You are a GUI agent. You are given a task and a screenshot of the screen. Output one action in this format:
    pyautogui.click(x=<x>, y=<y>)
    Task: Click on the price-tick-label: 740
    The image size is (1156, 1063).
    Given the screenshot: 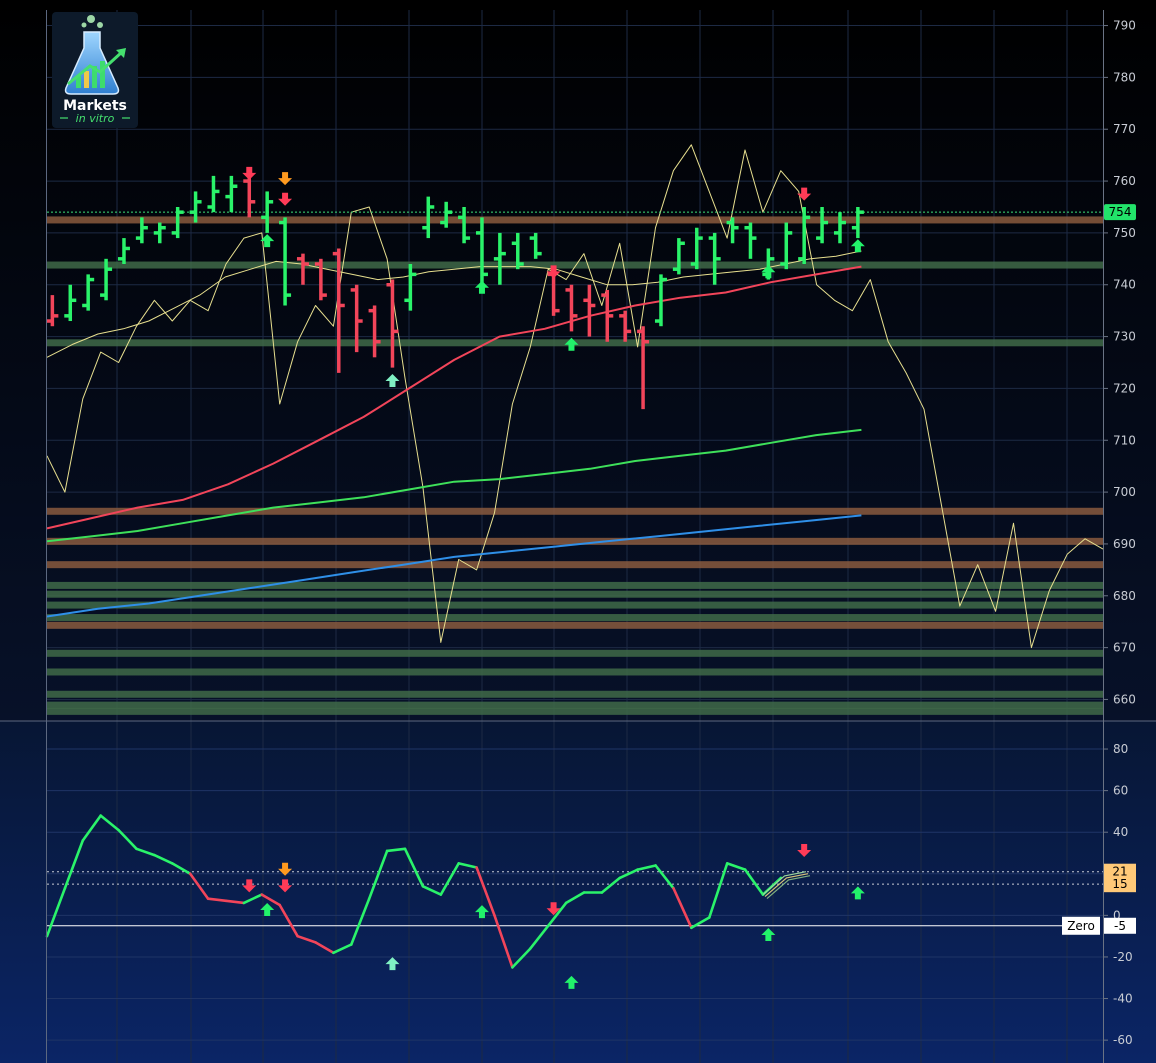 What is the action you would take?
    pyautogui.click(x=1124, y=285)
    